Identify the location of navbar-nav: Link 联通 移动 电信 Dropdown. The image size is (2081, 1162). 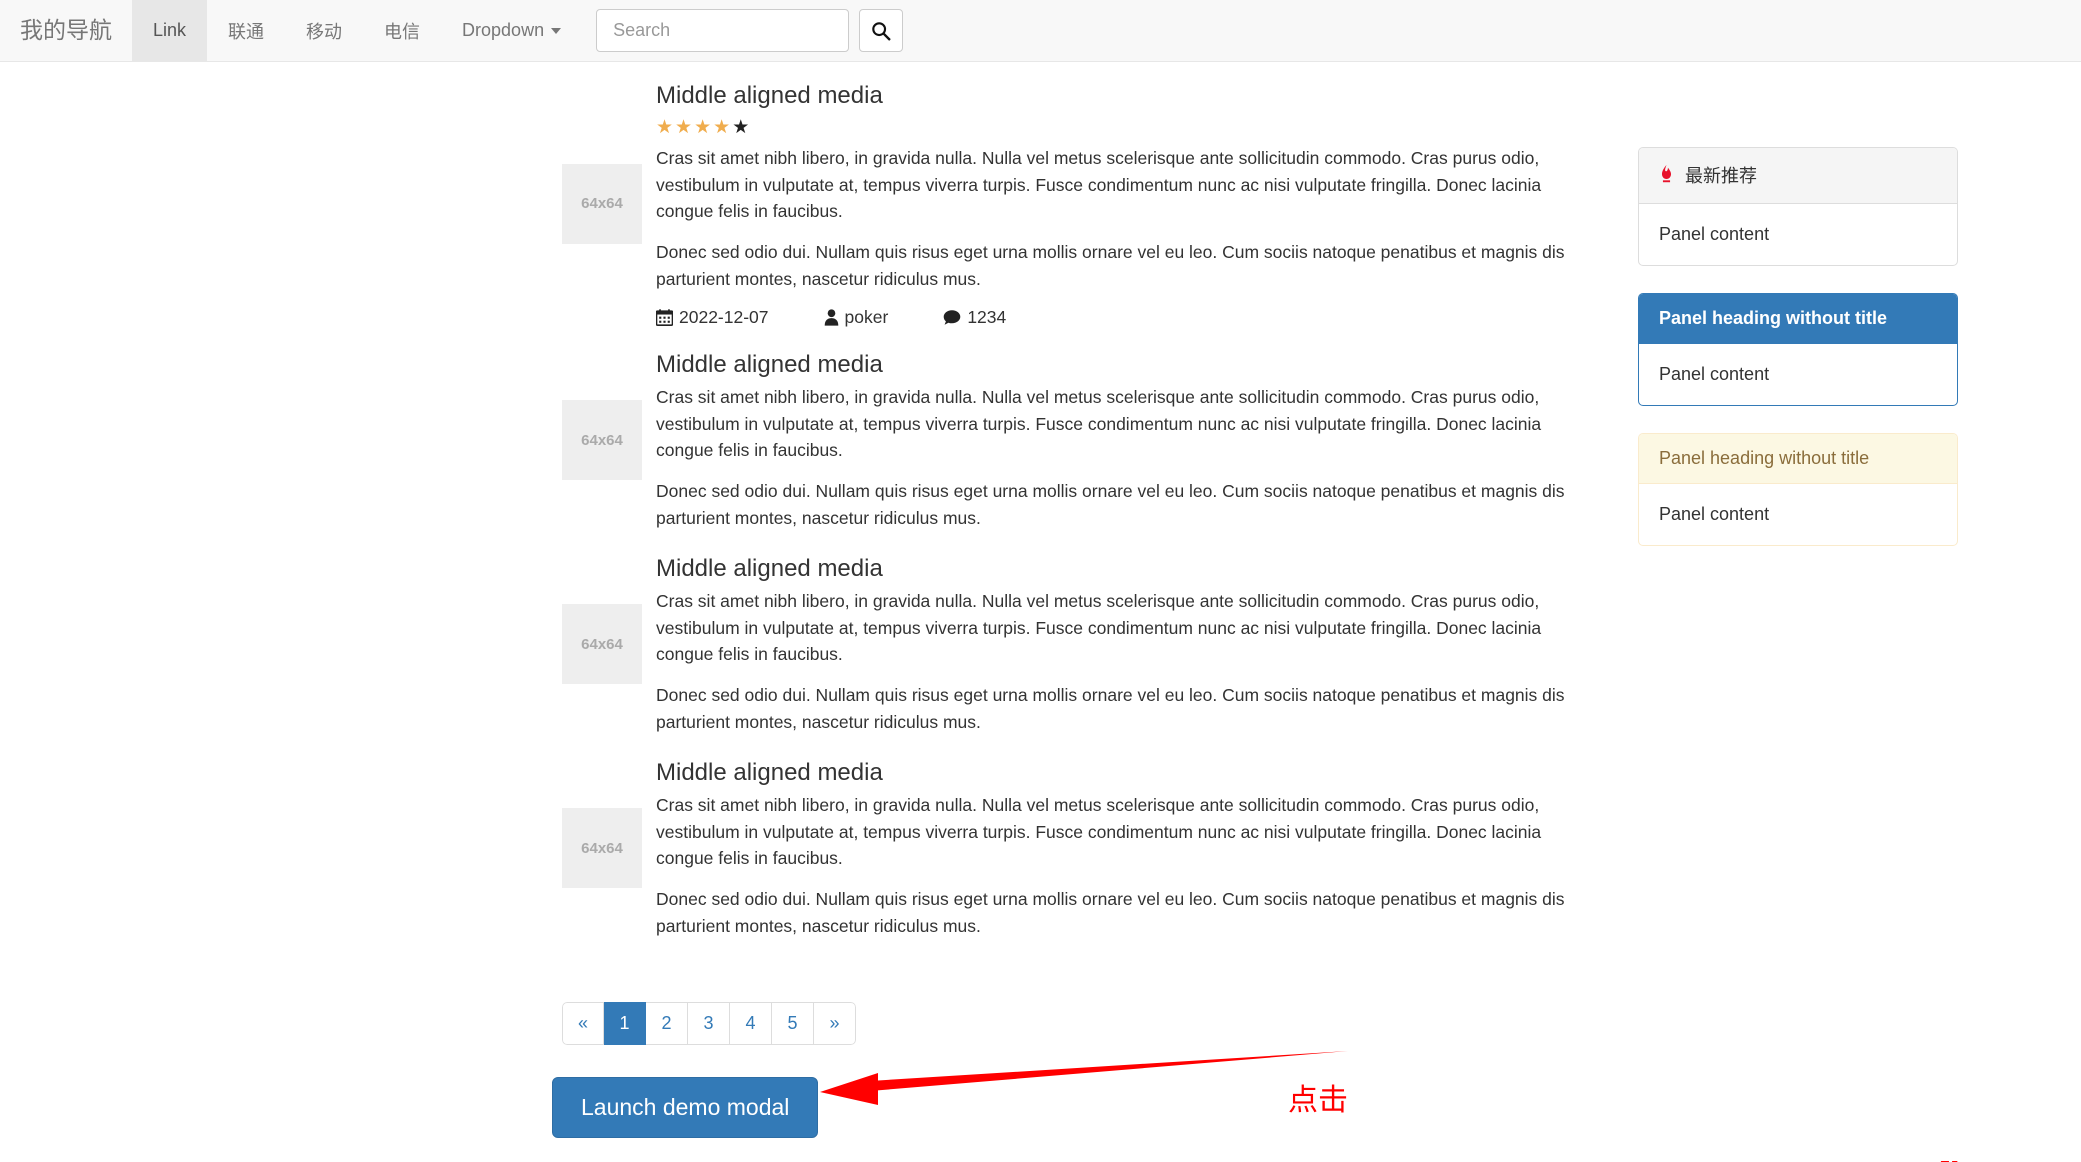
(357, 30).